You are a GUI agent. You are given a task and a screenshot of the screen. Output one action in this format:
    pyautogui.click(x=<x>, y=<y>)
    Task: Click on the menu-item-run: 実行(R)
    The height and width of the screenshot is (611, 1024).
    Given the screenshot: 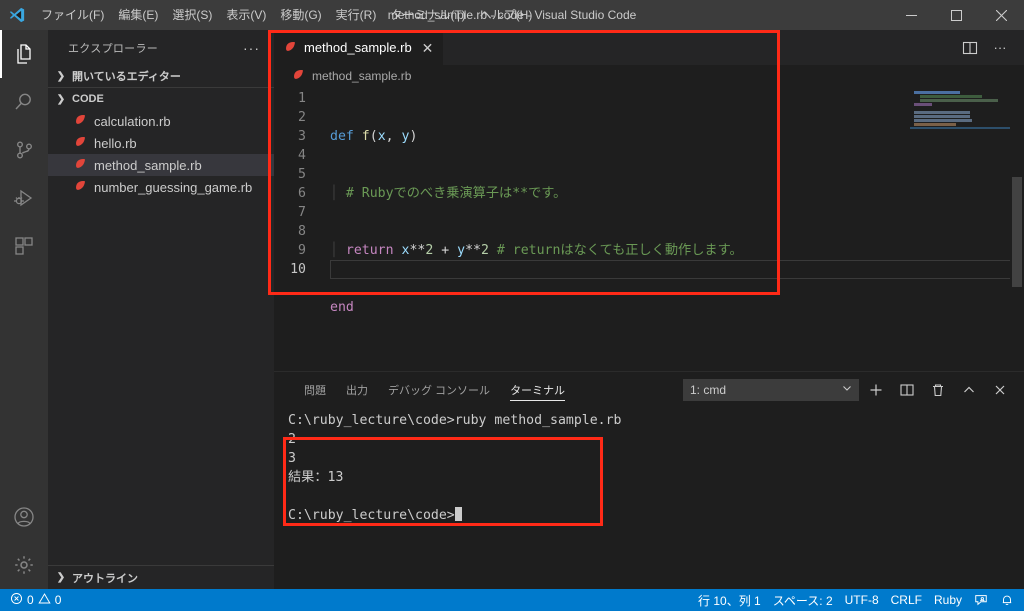 What is the action you would take?
    pyautogui.click(x=356, y=15)
    